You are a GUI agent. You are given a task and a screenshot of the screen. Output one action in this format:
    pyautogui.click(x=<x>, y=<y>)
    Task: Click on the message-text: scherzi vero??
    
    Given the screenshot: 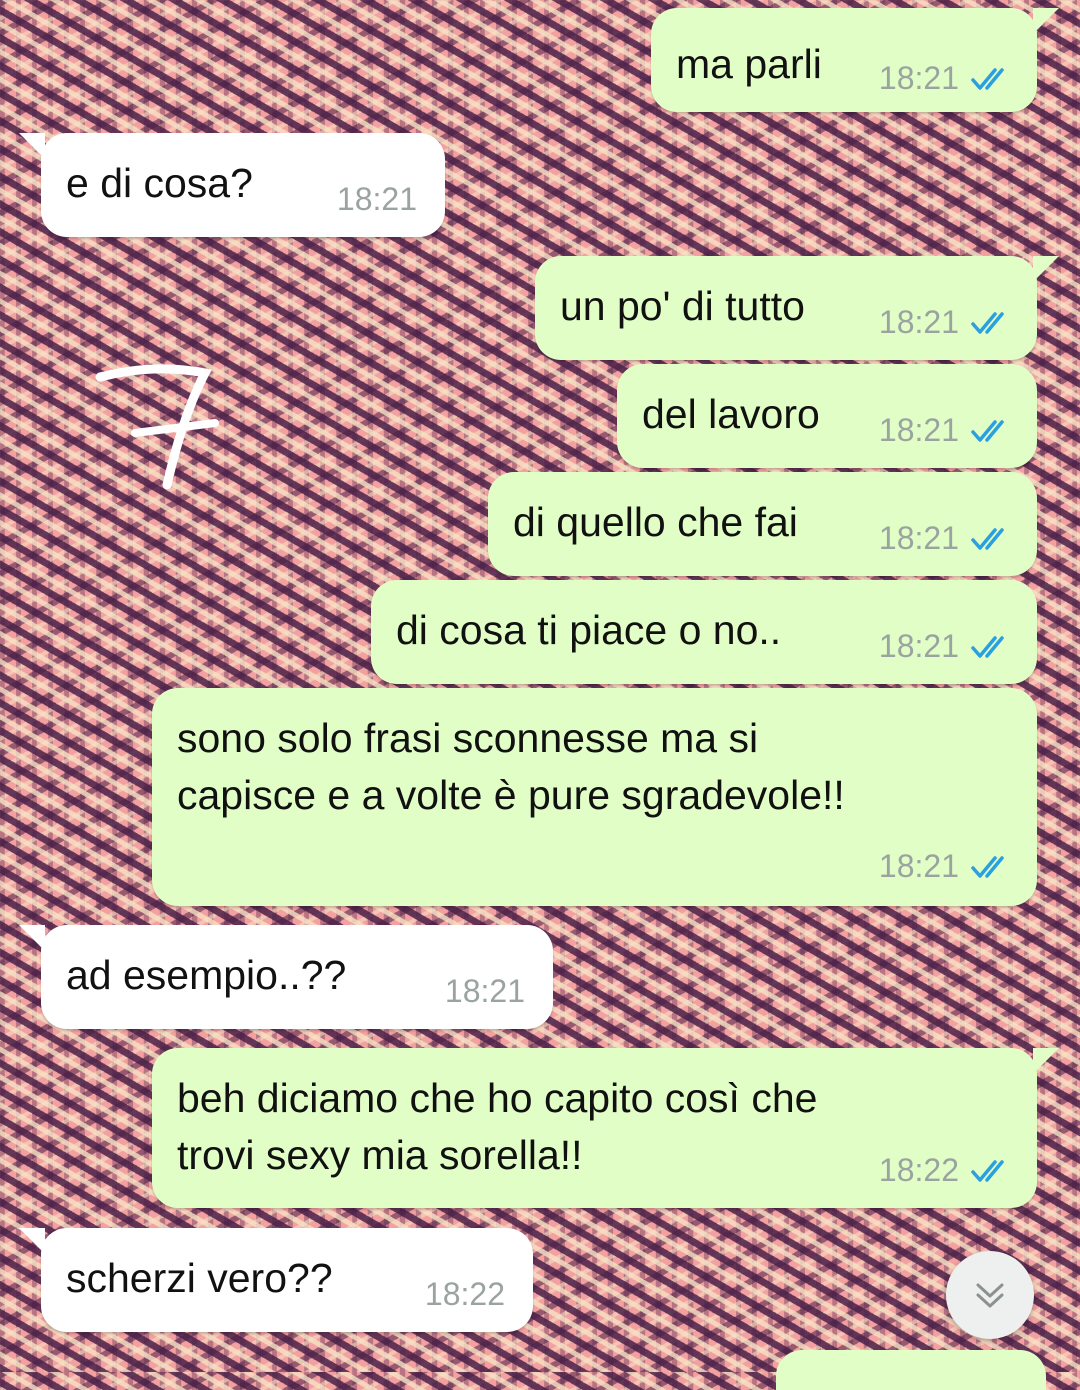 What is the action you would take?
    pyautogui.click(x=199, y=1278)
    